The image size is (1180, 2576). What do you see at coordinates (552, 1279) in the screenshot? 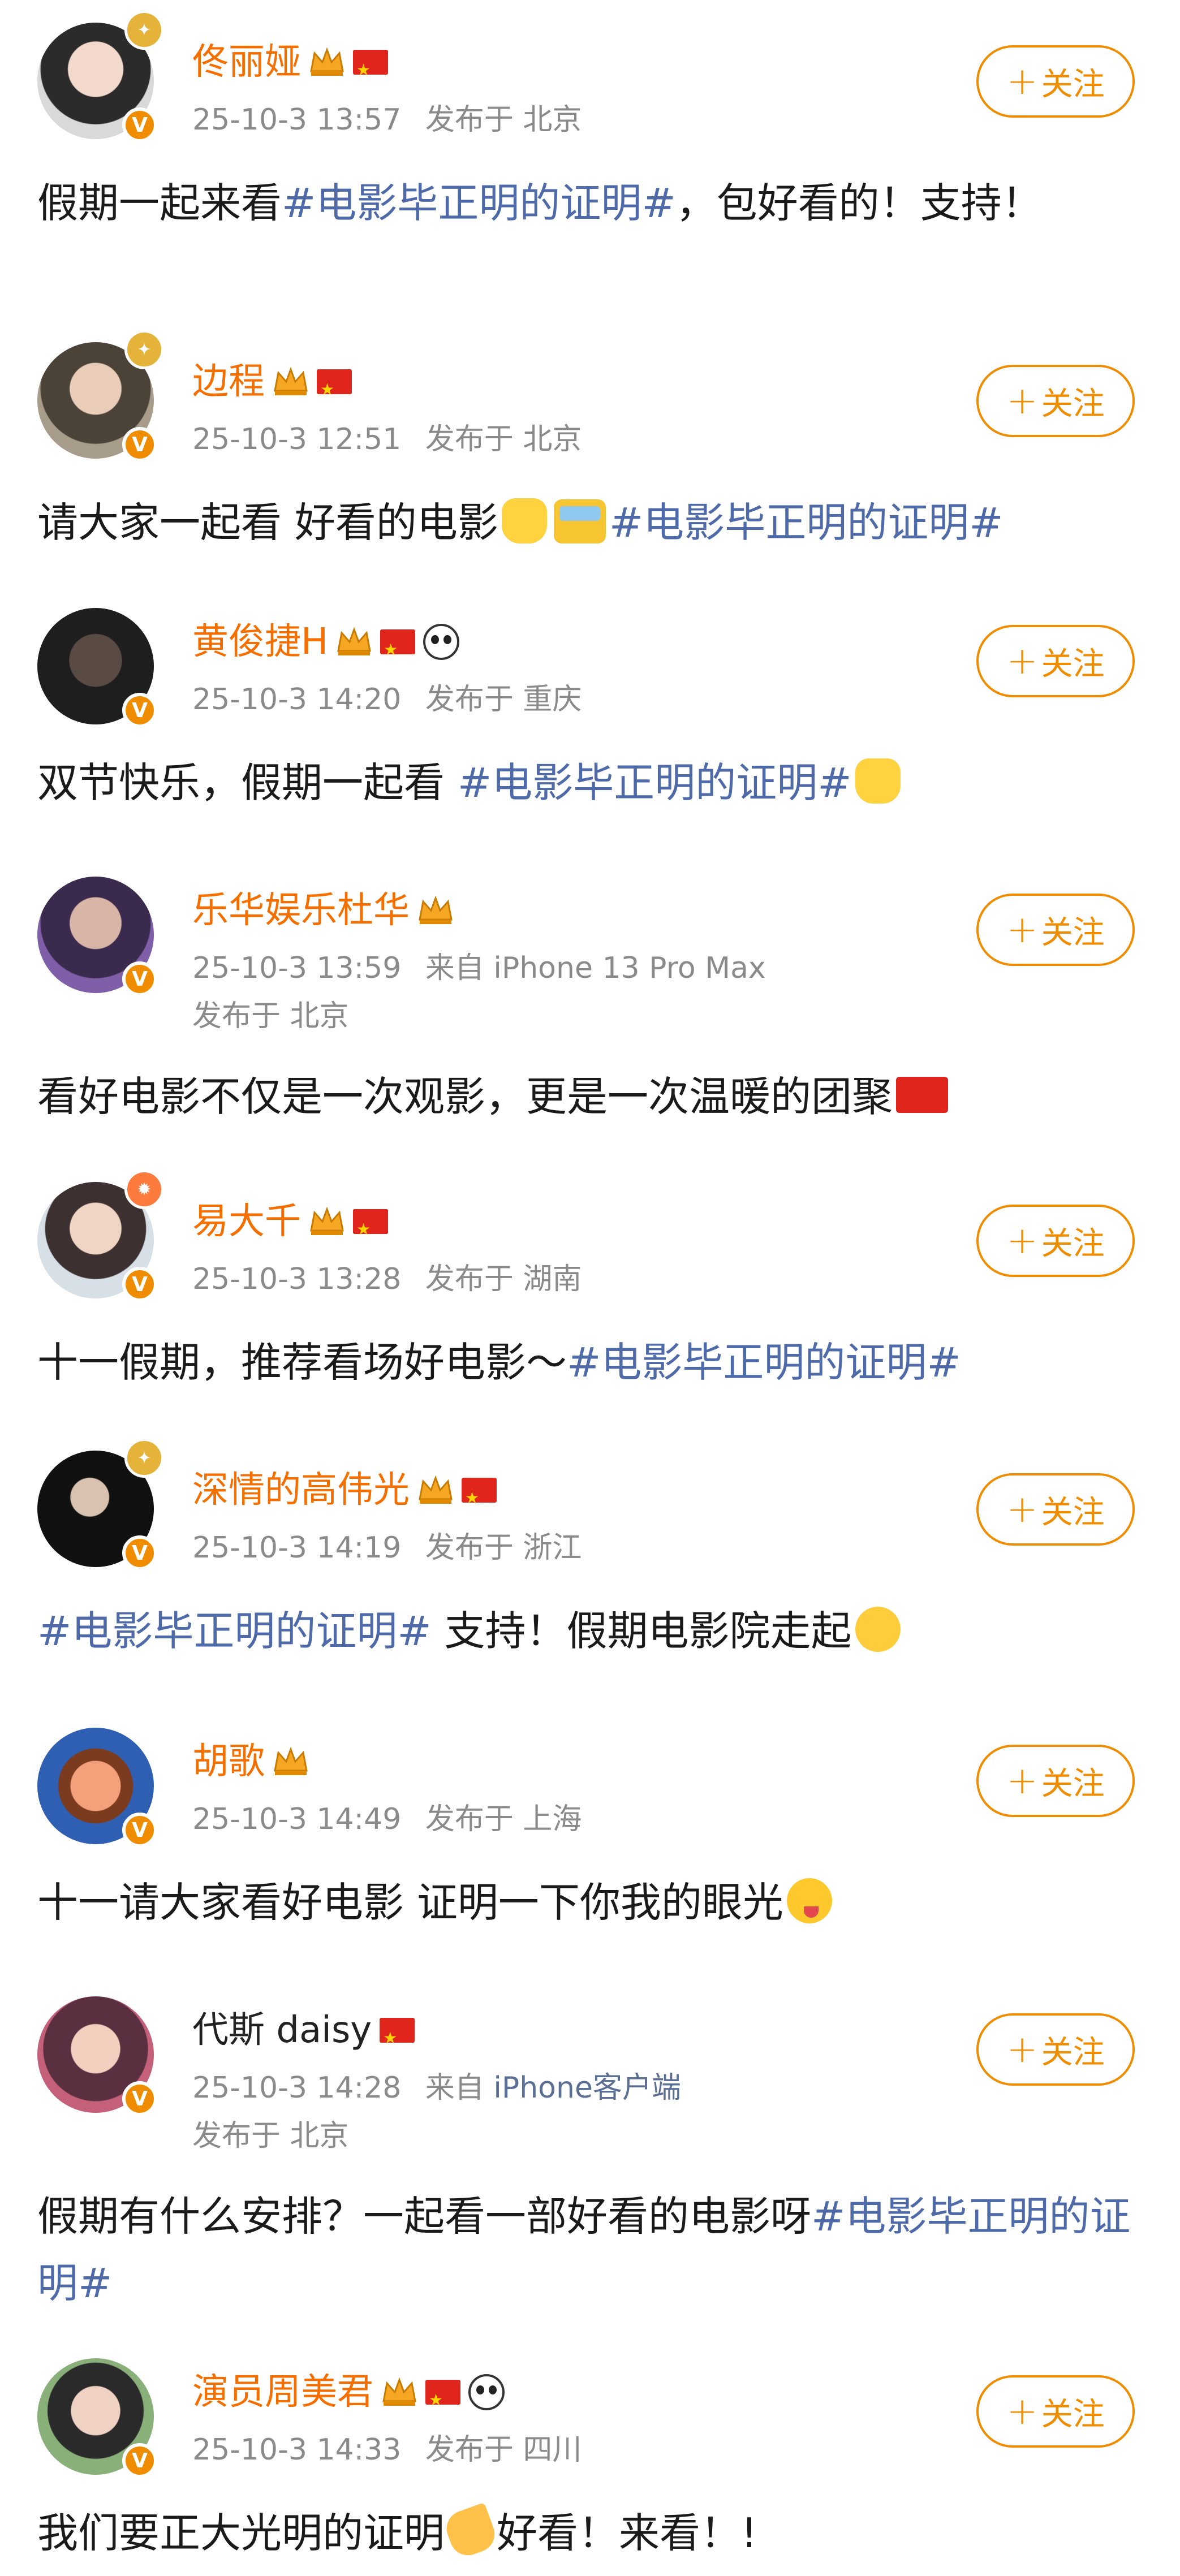
I see `post-location: 湖南` at bounding box center [552, 1279].